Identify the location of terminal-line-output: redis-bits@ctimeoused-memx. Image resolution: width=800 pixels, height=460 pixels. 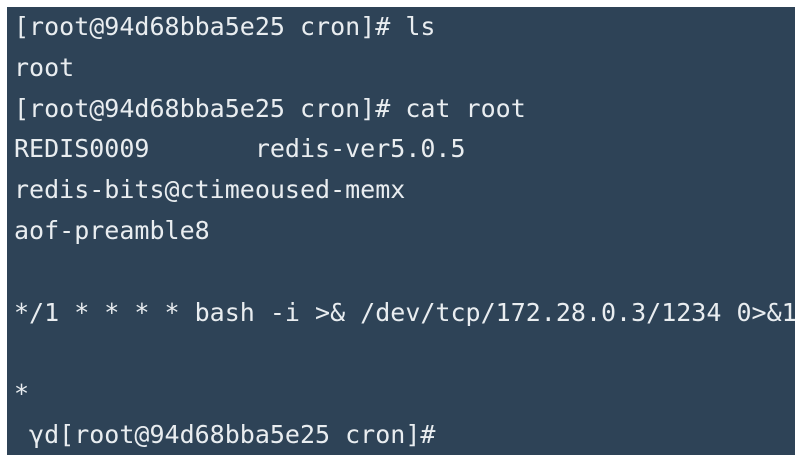
(210, 190).